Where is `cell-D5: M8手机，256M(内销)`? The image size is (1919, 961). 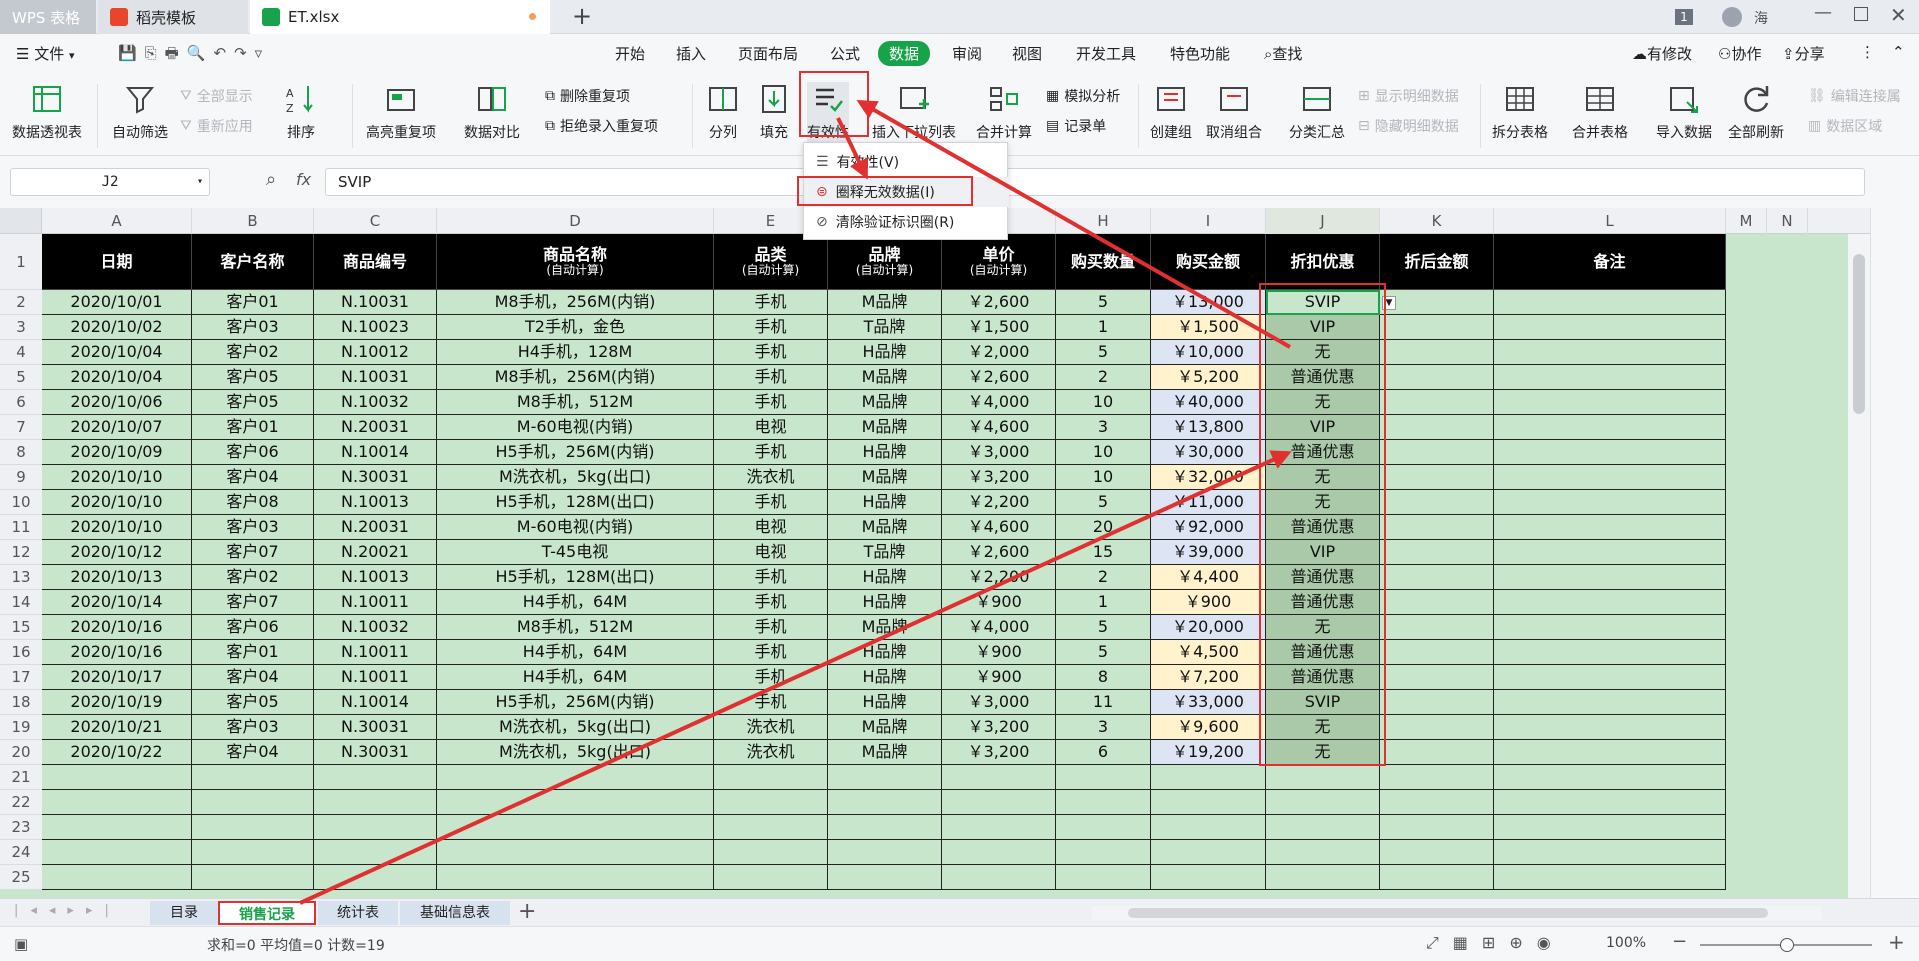 cell-D5: M8手机，256M(内销) is located at coordinates (575, 377).